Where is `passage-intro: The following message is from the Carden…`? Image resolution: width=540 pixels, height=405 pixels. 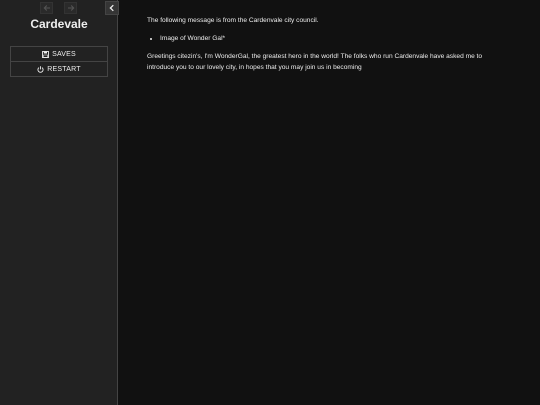
passage-intro: The following message is from the Carden… is located at coordinates (233, 20).